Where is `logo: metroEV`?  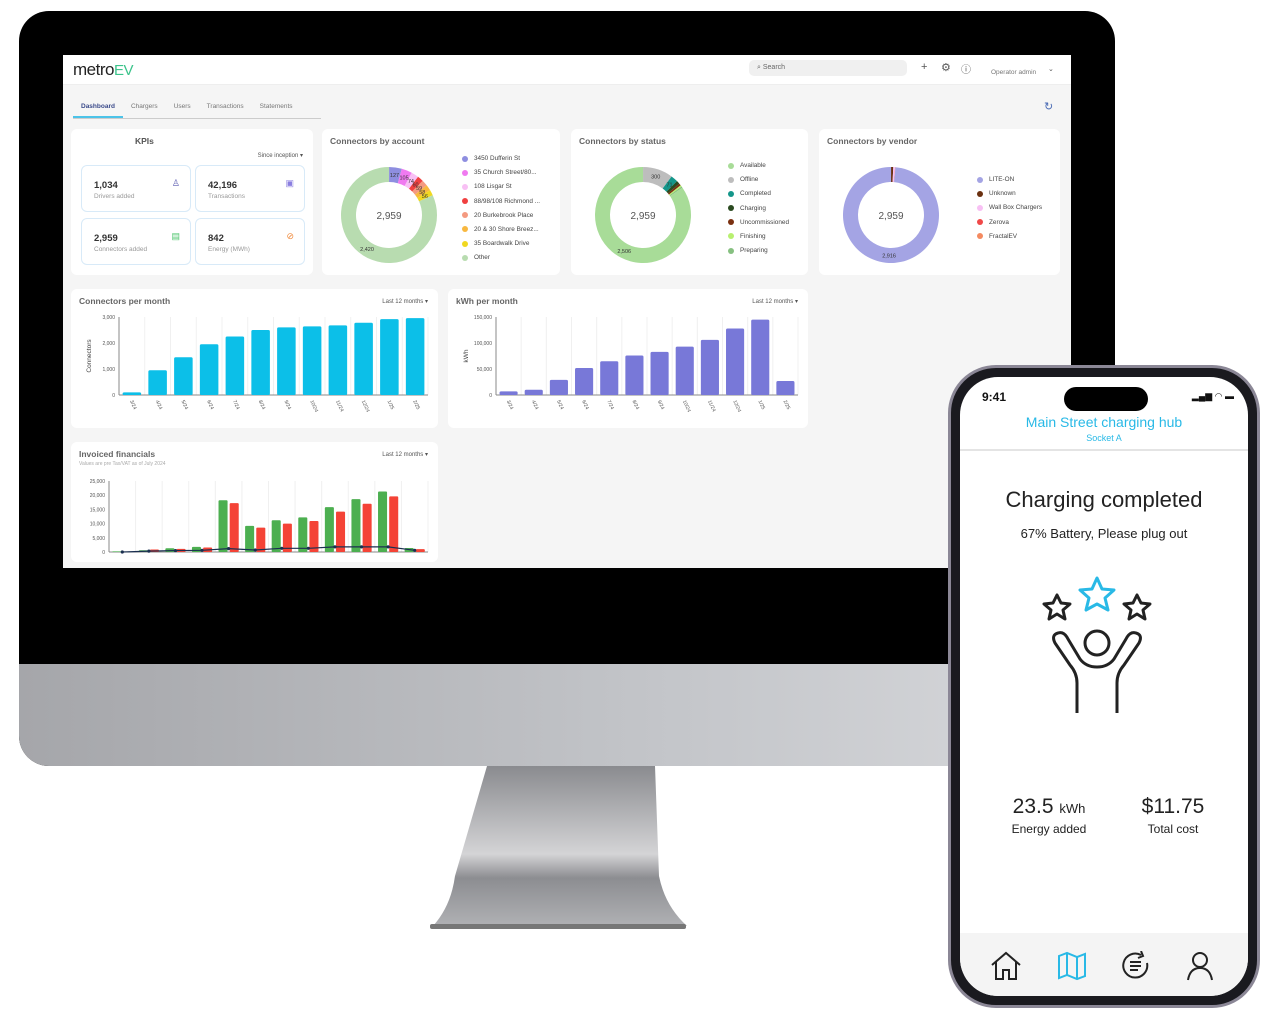 logo: metroEV is located at coordinates (103, 70).